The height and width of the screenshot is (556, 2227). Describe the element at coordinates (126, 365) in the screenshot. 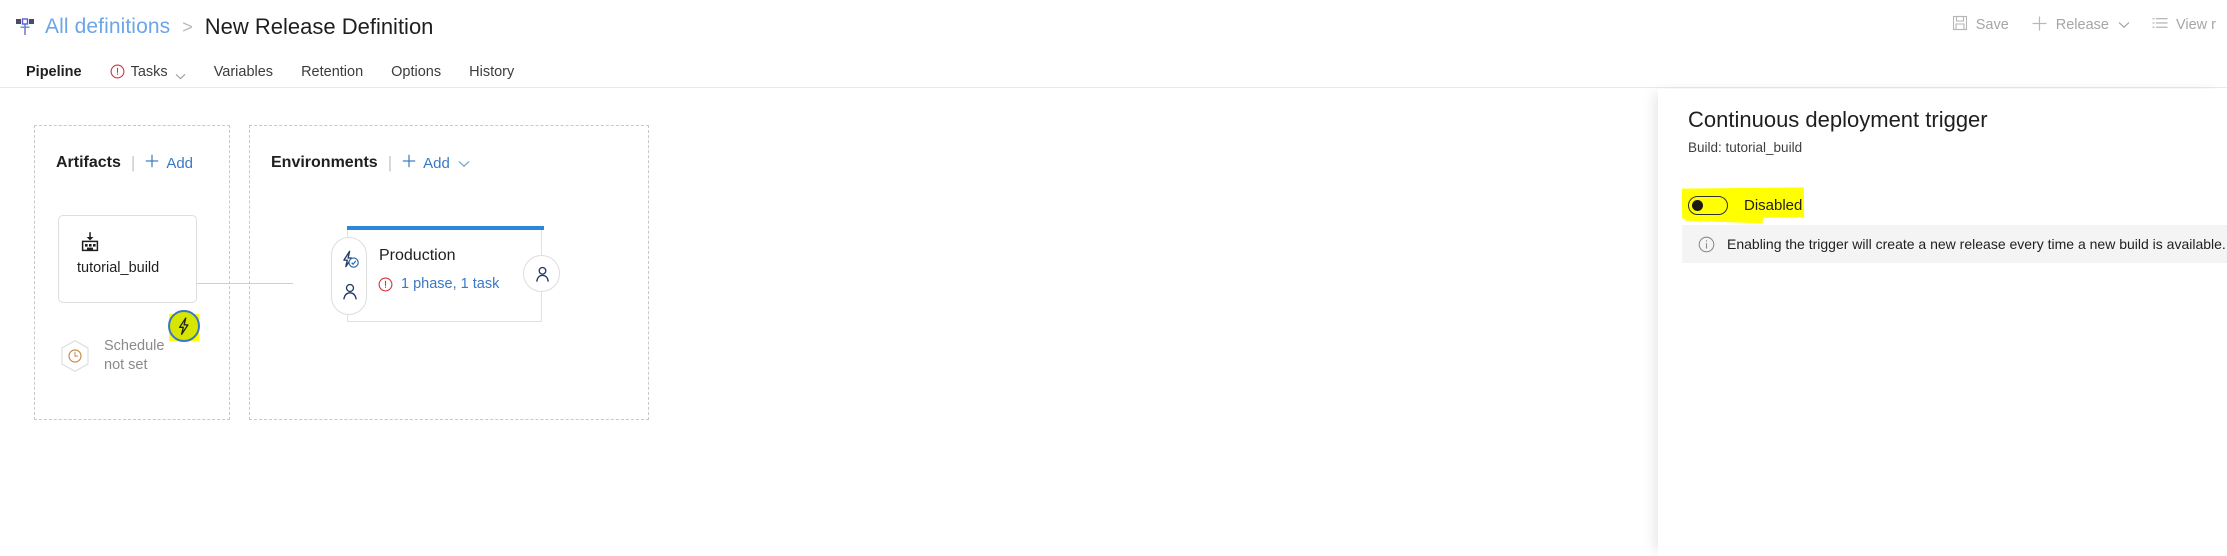

I see `schedule-line-2: not set` at that location.